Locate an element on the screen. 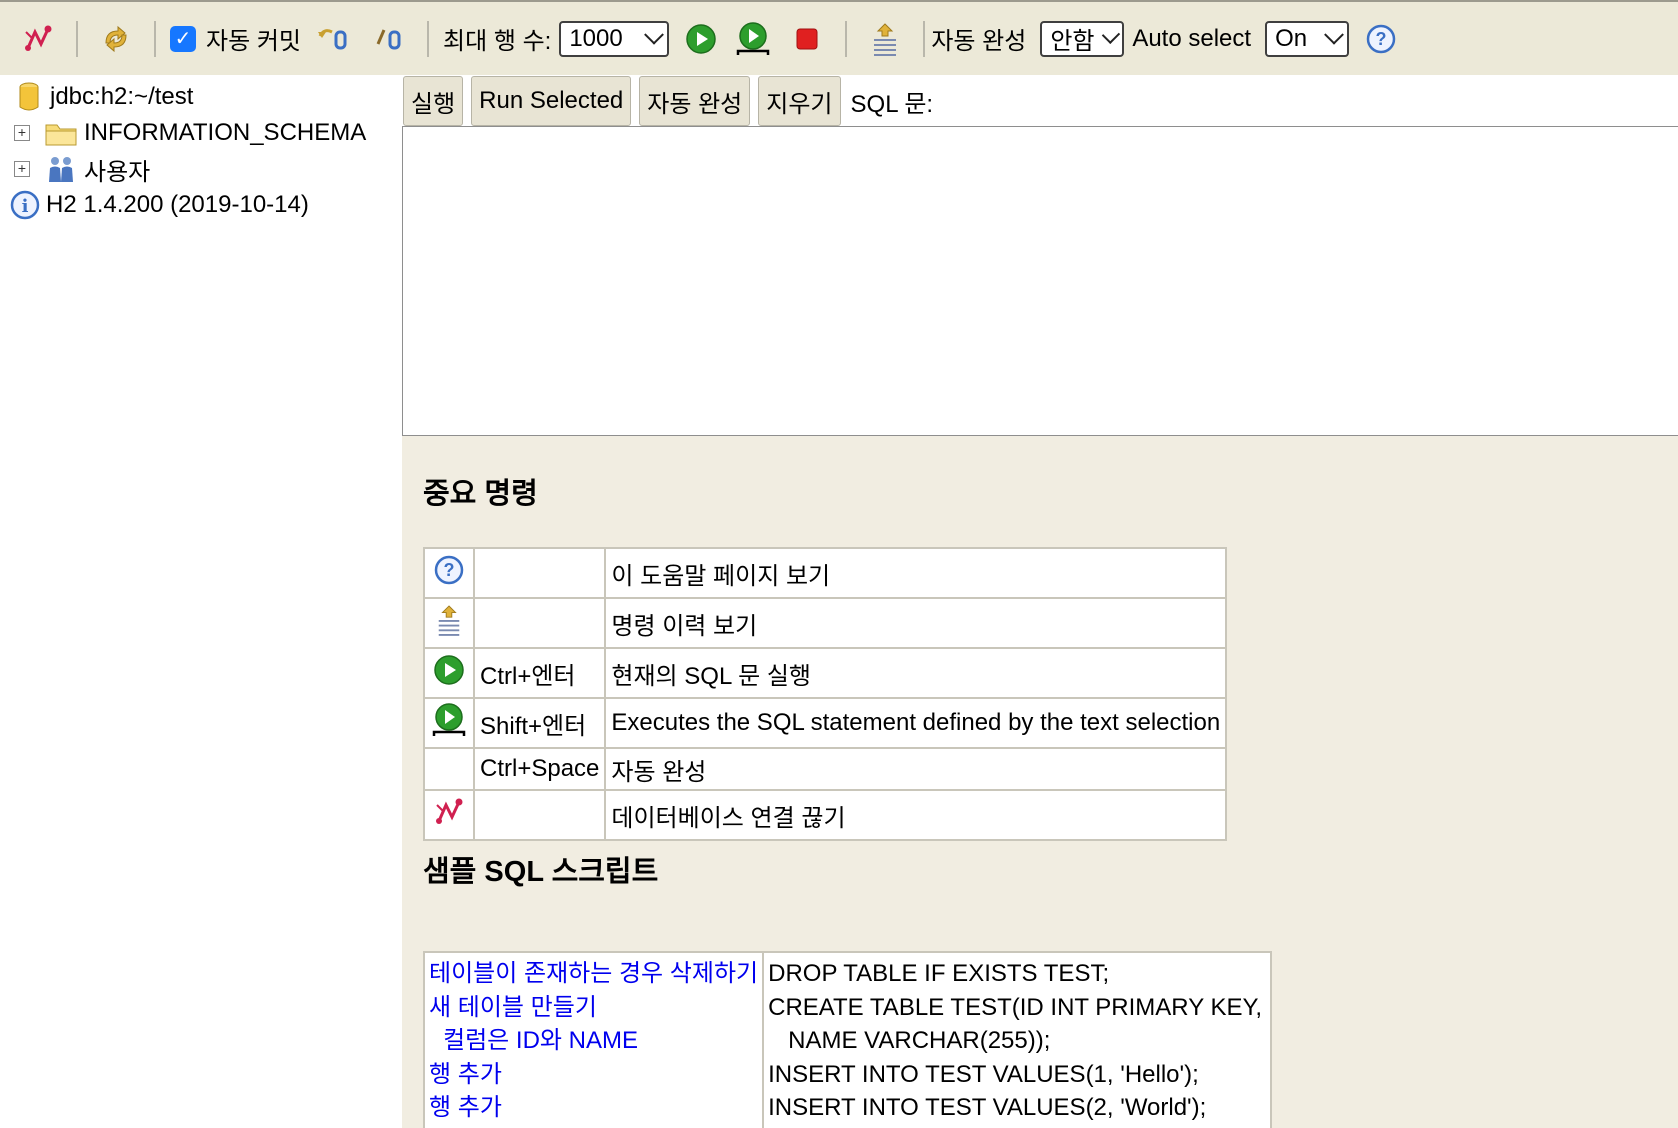 The height and width of the screenshot is (1128, 1678). command-desc: 이 도움말 페이지 보기 is located at coordinates (916, 573).